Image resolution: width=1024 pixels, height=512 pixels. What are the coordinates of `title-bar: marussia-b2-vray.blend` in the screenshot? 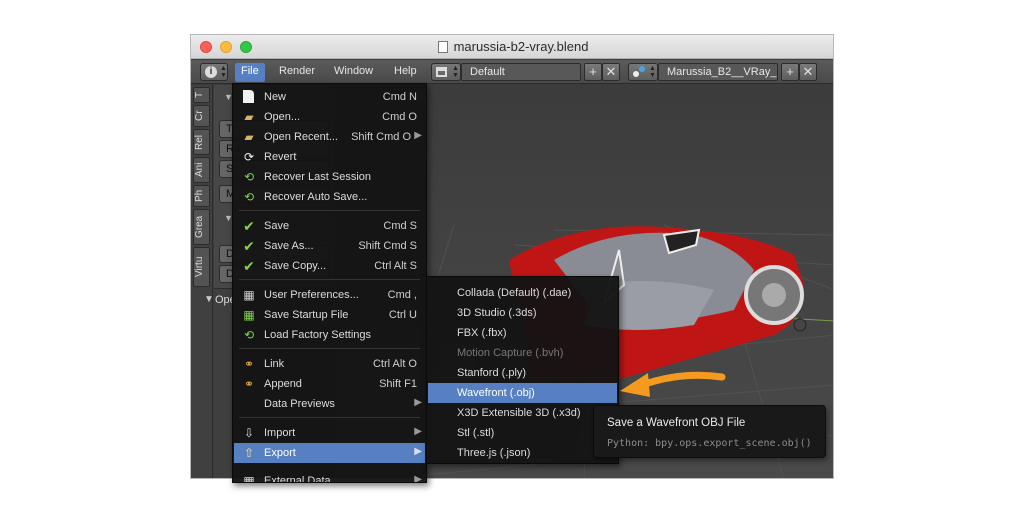 It's located at (512, 47).